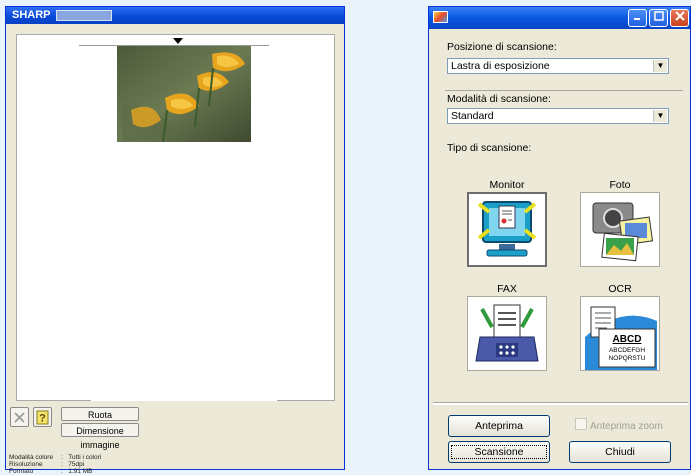  What do you see at coordinates (507, 229) in the screenshot?
I see `monitor-icon` at bounding box center [507, 229].